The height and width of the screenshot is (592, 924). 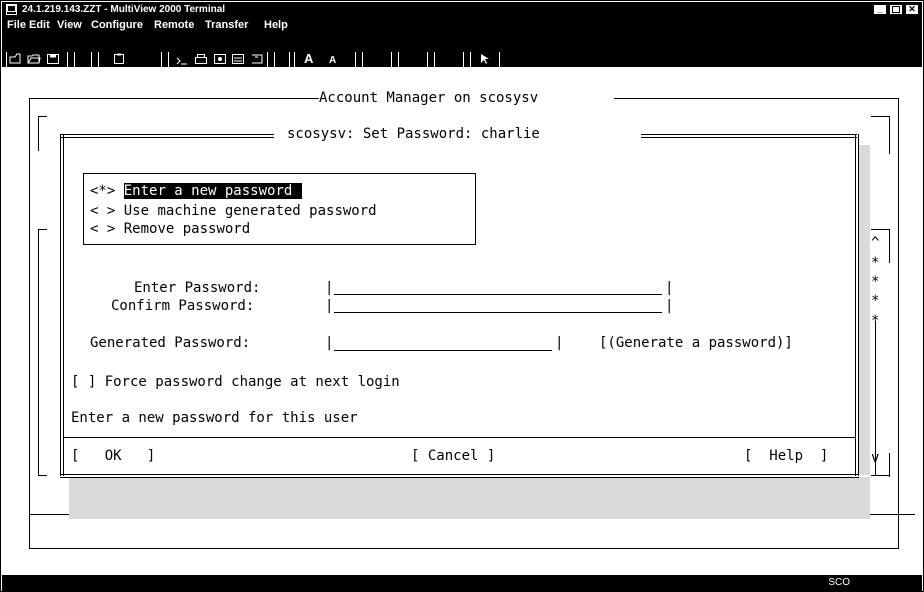 I want to click on dialog-frame-bottom, so click(x=459, y=476).